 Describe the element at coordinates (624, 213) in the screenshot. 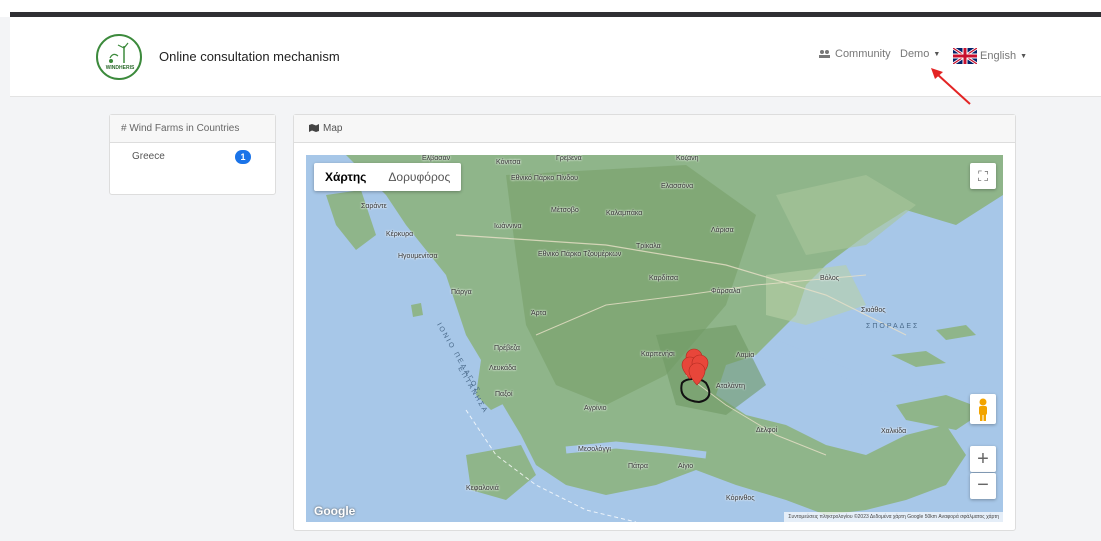

I see `map-place-label: Καλαμπάκα` at that location.